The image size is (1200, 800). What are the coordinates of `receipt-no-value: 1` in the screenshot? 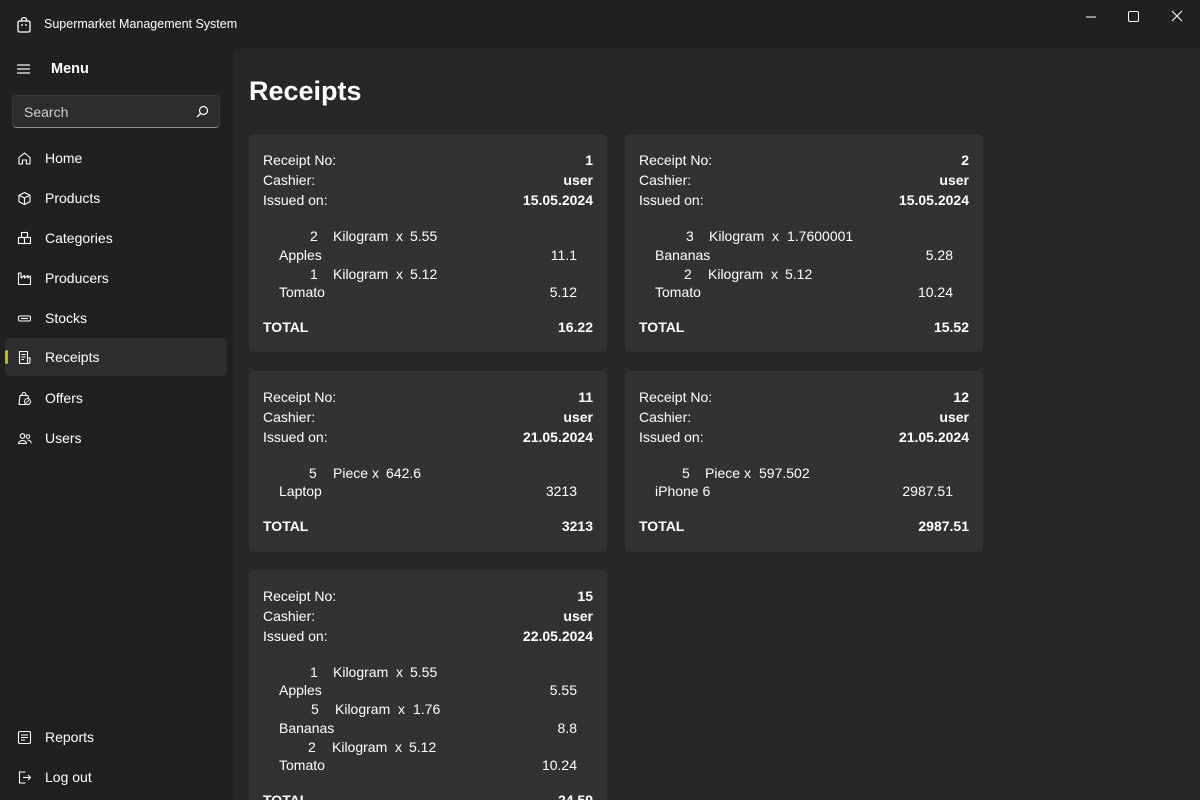 It's located at (589, 160).